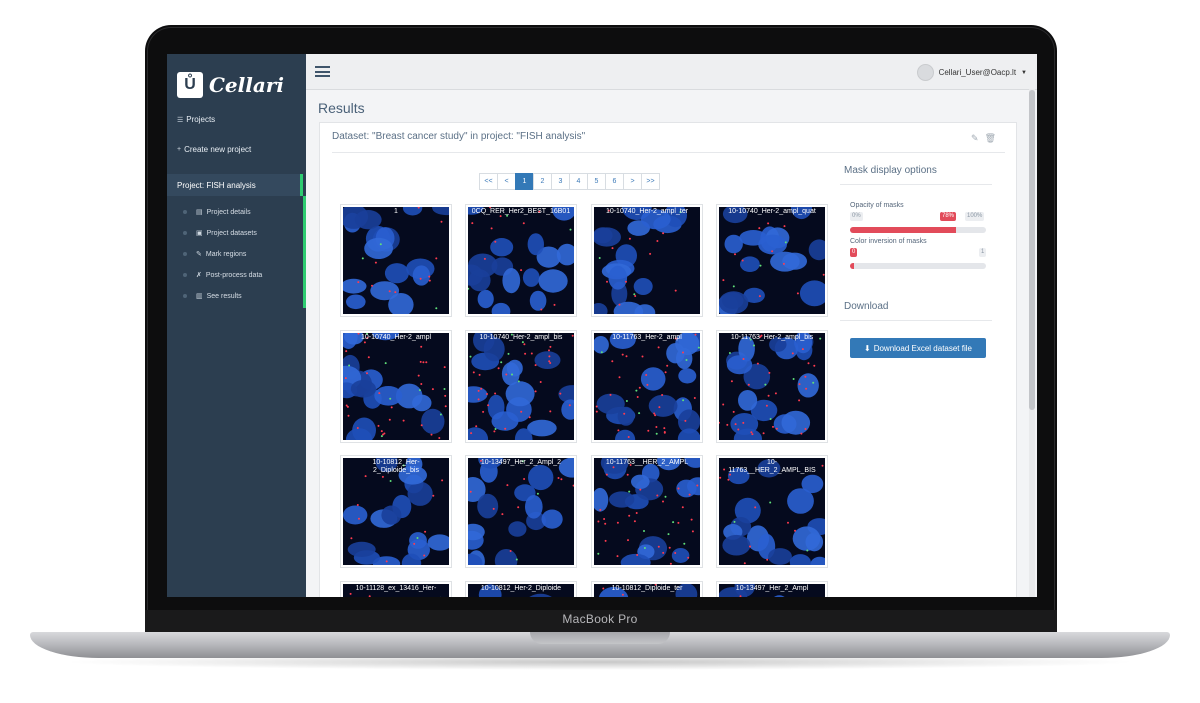 The width and height of the screenshot is (1200, 703). I want to click on result-thumbnail: 10-10812_Her-2_Diploide, so click(521, 589).